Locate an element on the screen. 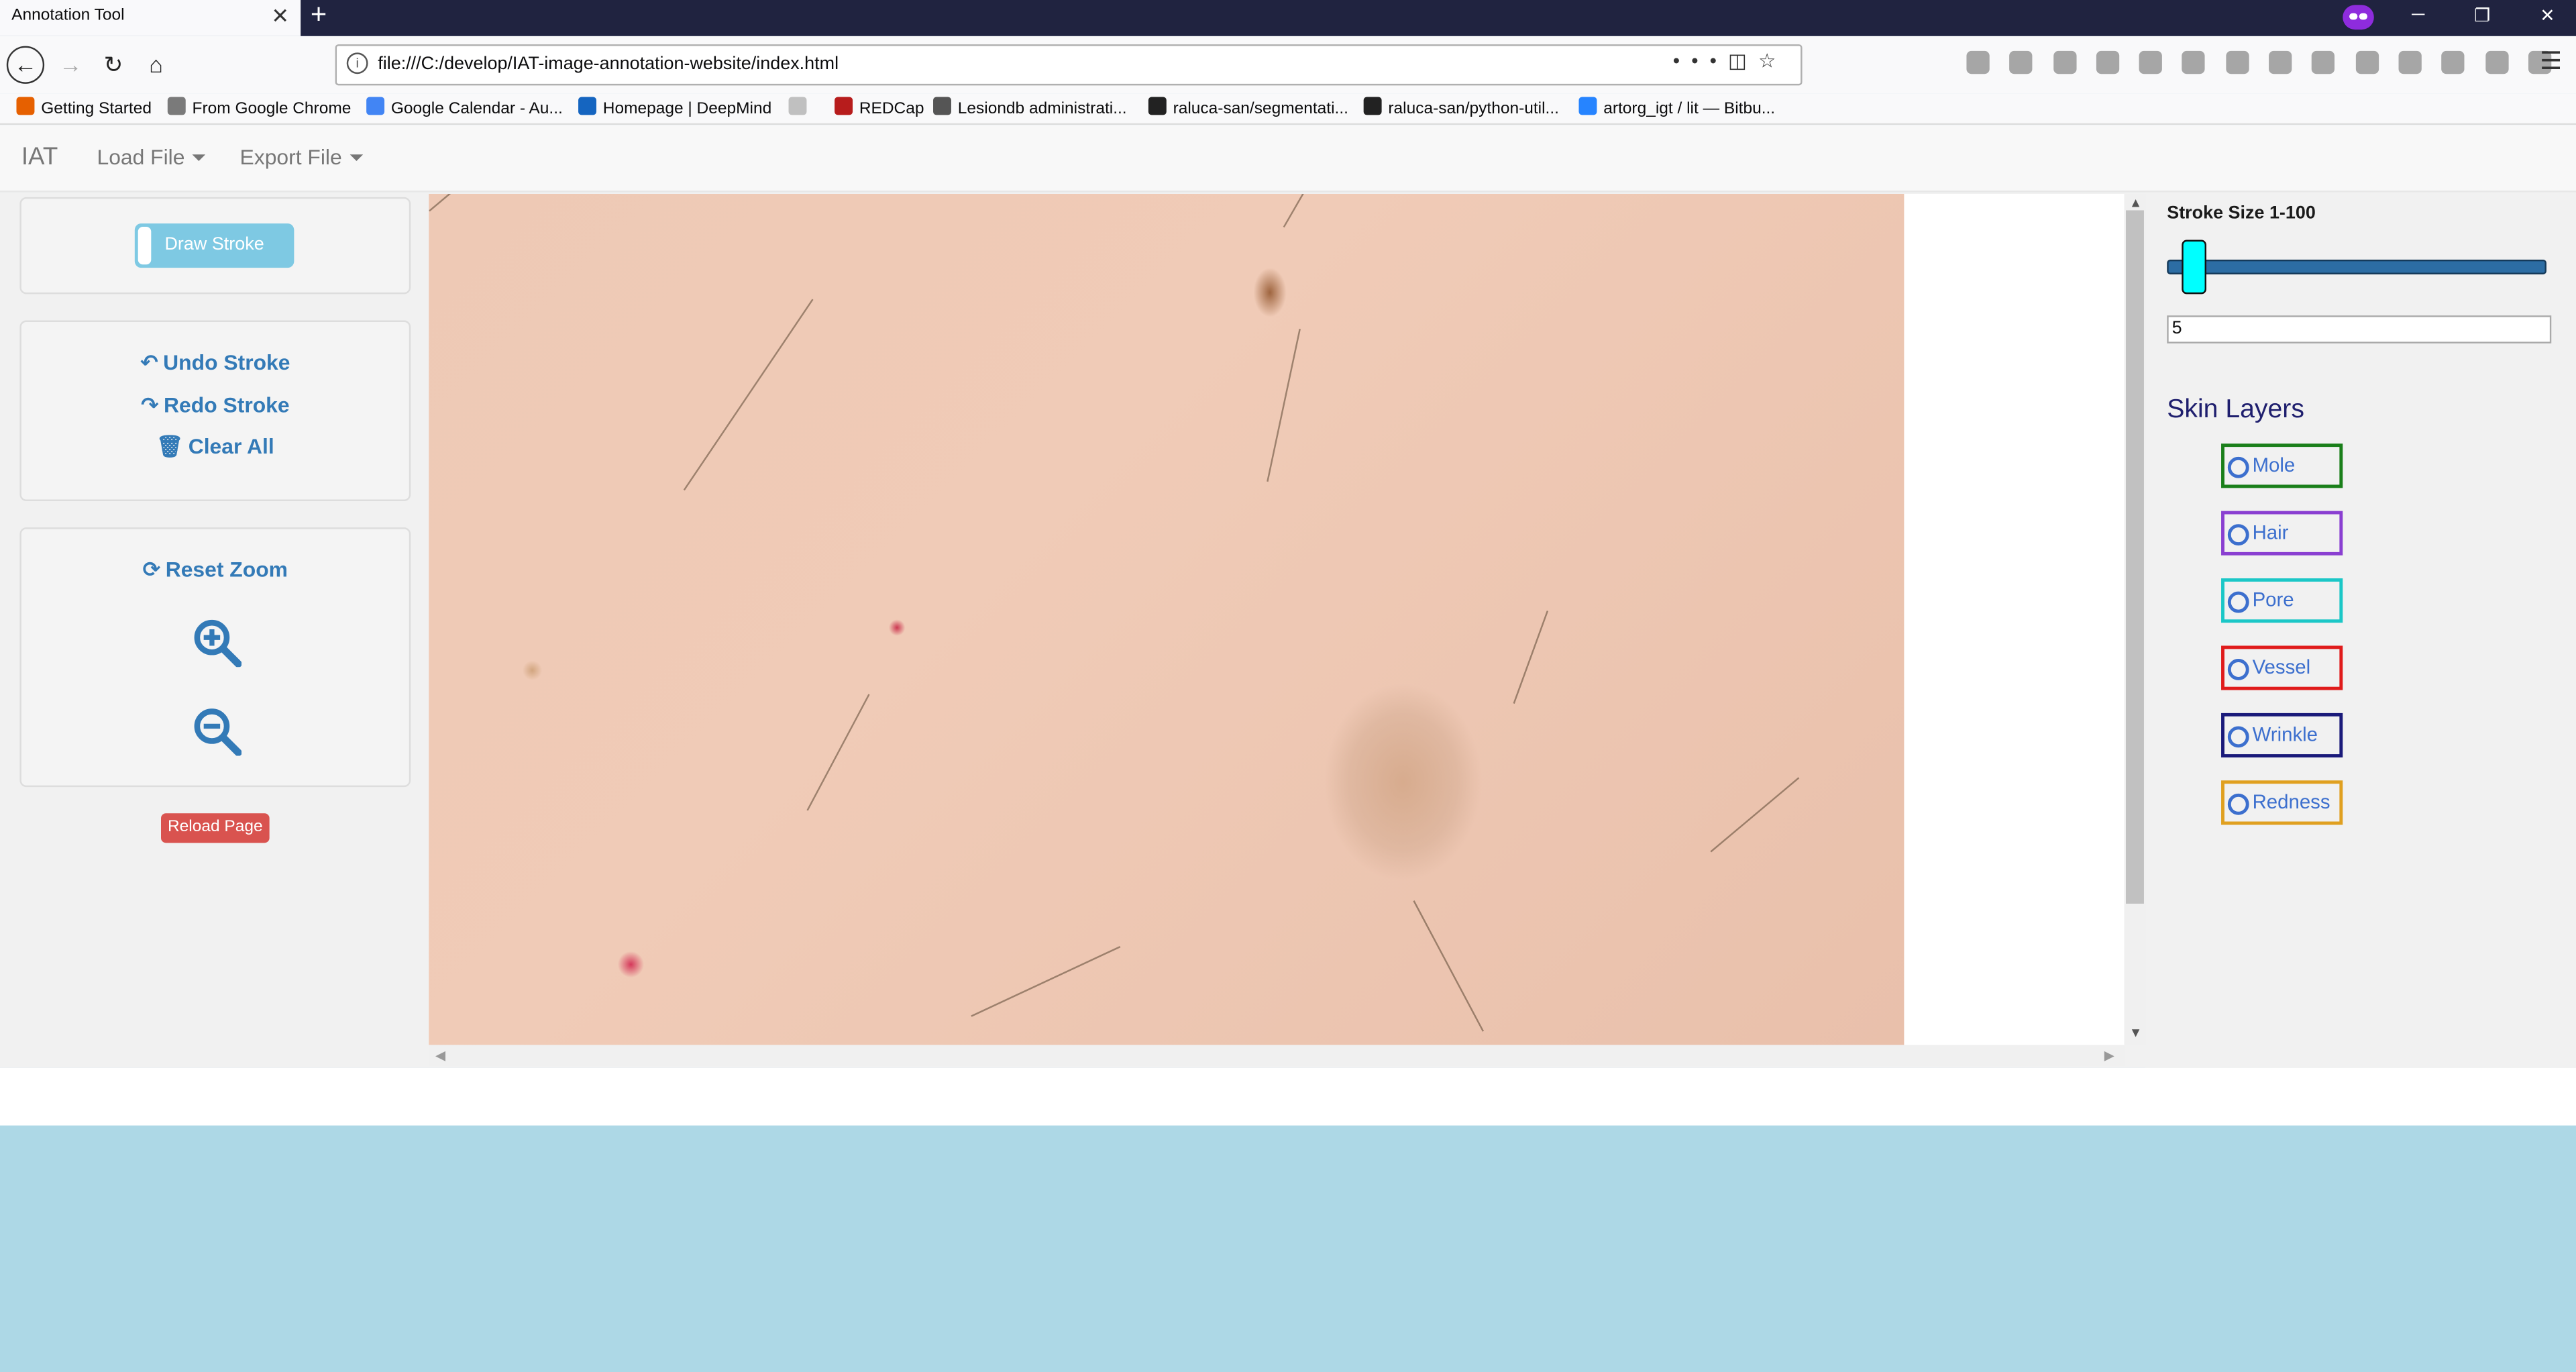 The width and height of the screenshot is (2576, 1372). draw-stroke-toggle: Draw Stroke is located at coordinates (214, 245).